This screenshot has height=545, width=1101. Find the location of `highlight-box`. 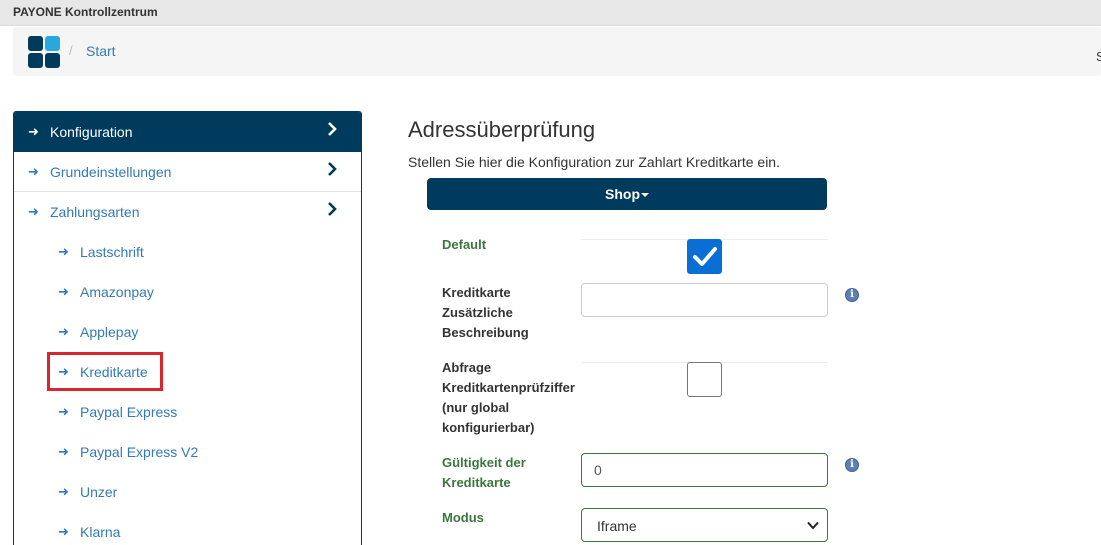

highlight-box is located at coordinates (105, 371).